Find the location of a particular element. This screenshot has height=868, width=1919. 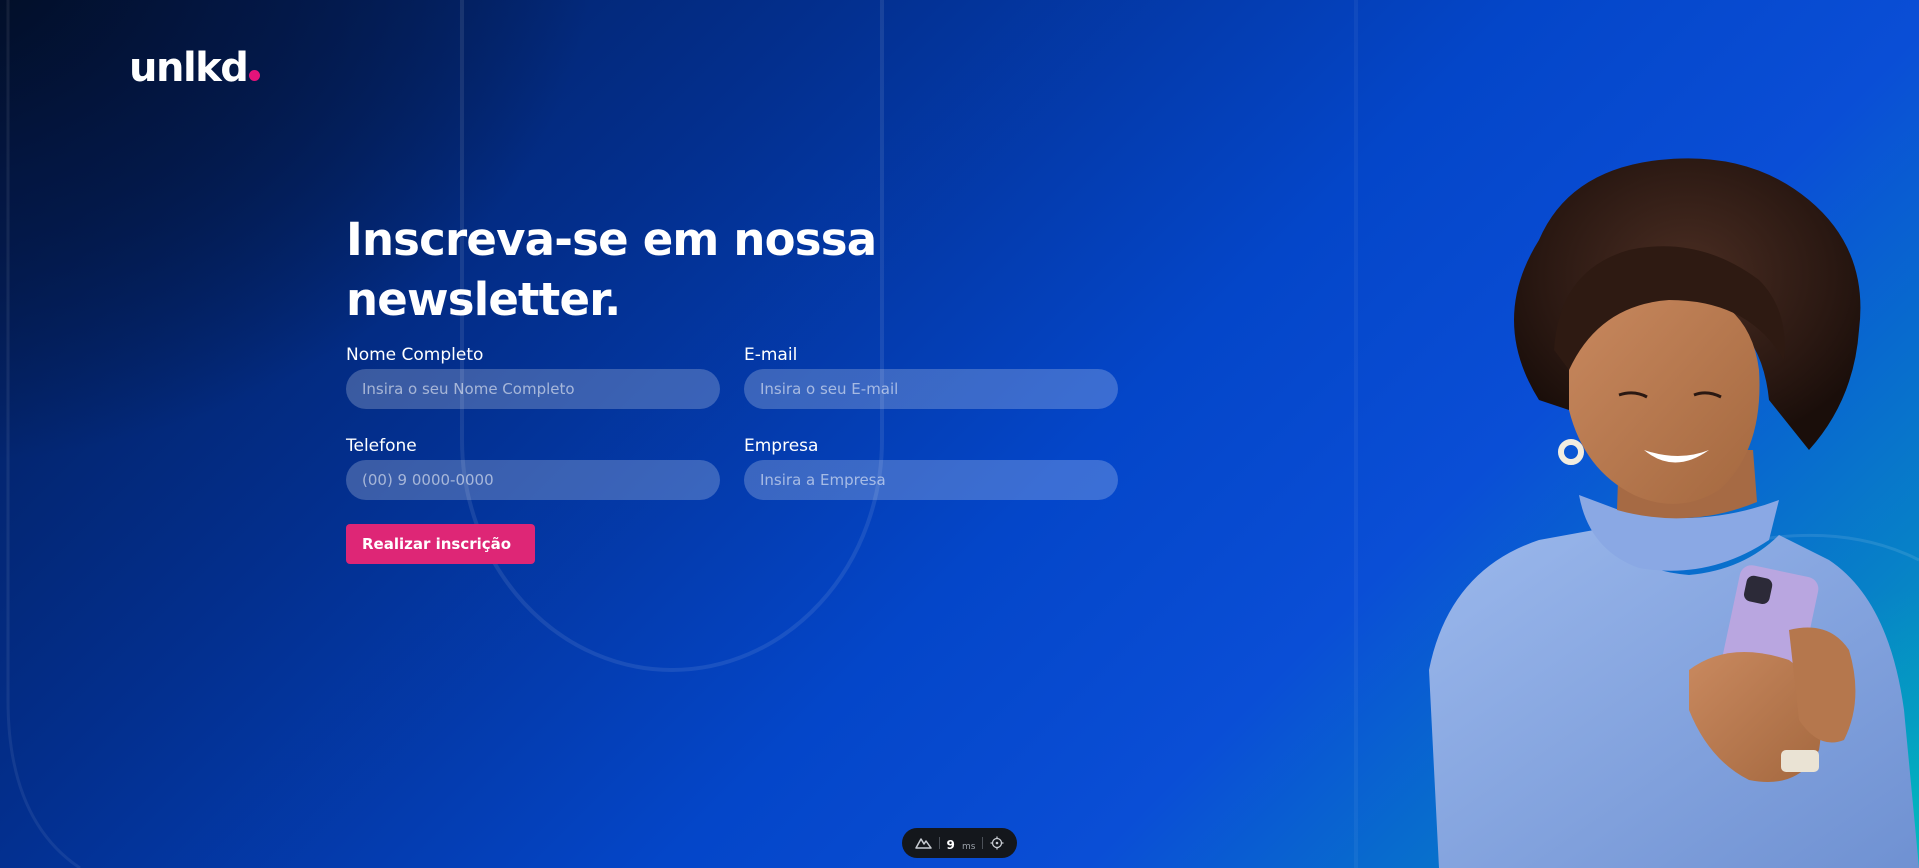

dev-toolbar: 9 ms is located at coordinates (959, 843).